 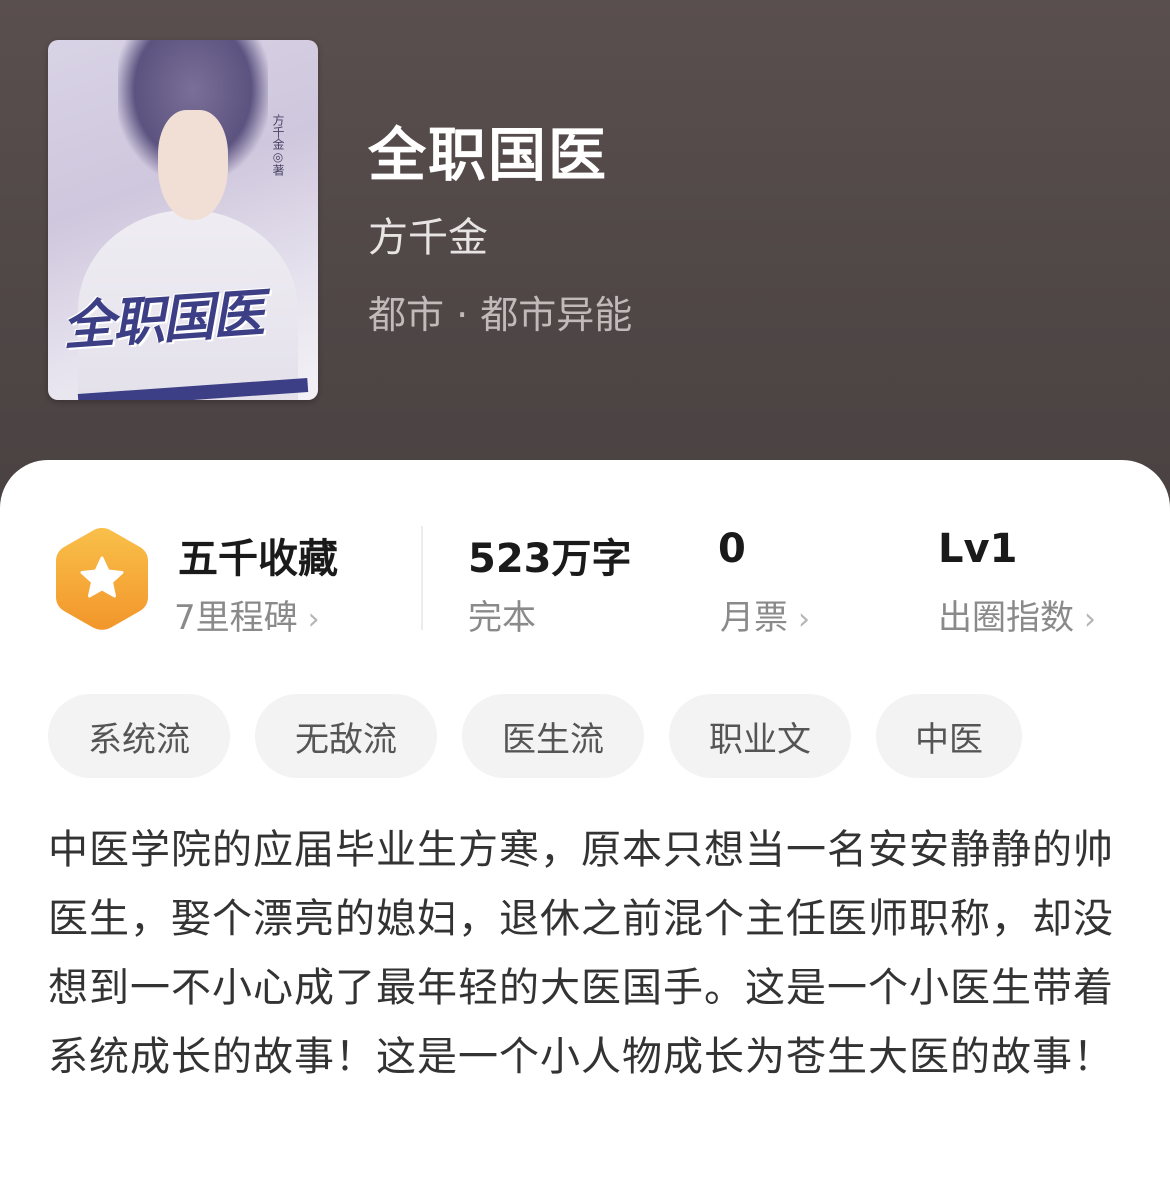 I want to click on book-genre: 都市 · 都市异能, so click(x=500, y=311).